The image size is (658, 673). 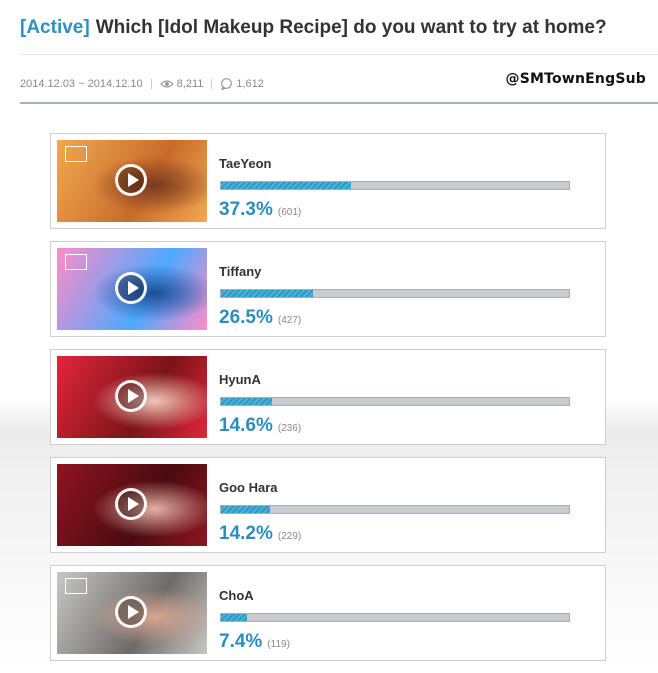 What do you see at coordinates (236, 595) in the screenshot?
I see `option-name: ChoA` at bounding box center [236, 595].